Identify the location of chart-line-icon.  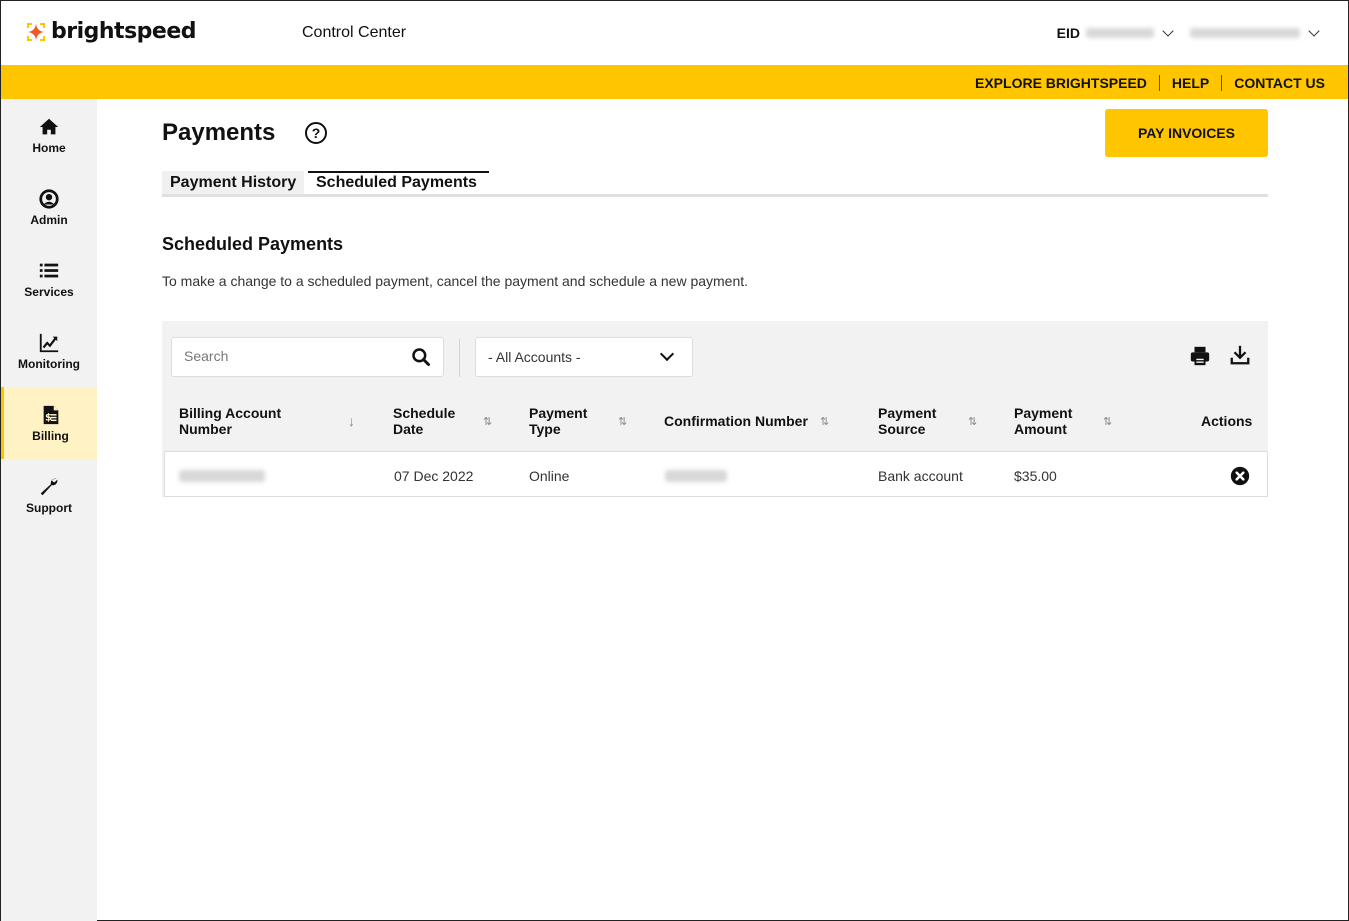
(49, 342).